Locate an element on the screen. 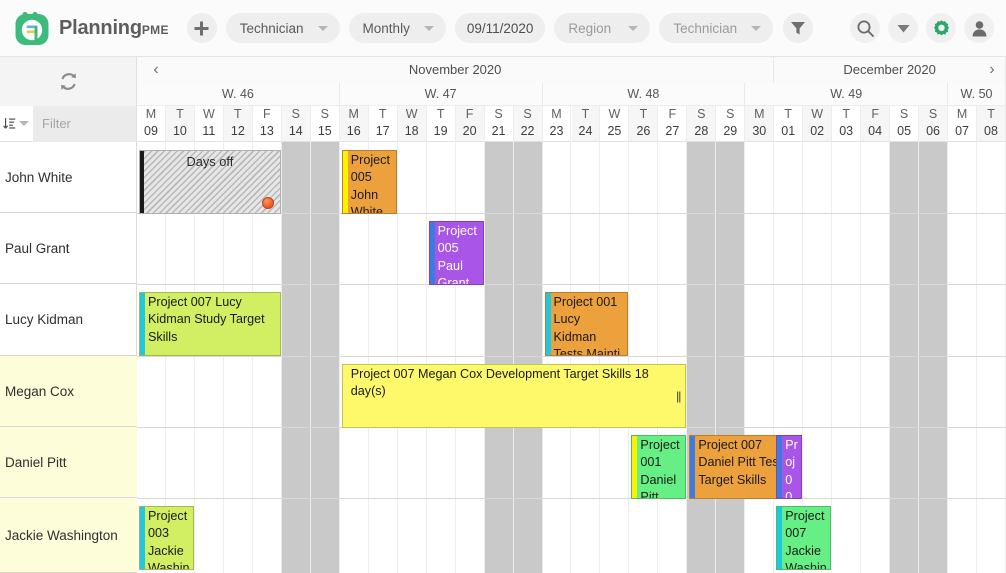 The height and width of the screenshot is (573, 1006). day-header-cell: T 10 is located at coordinates (180, 124).